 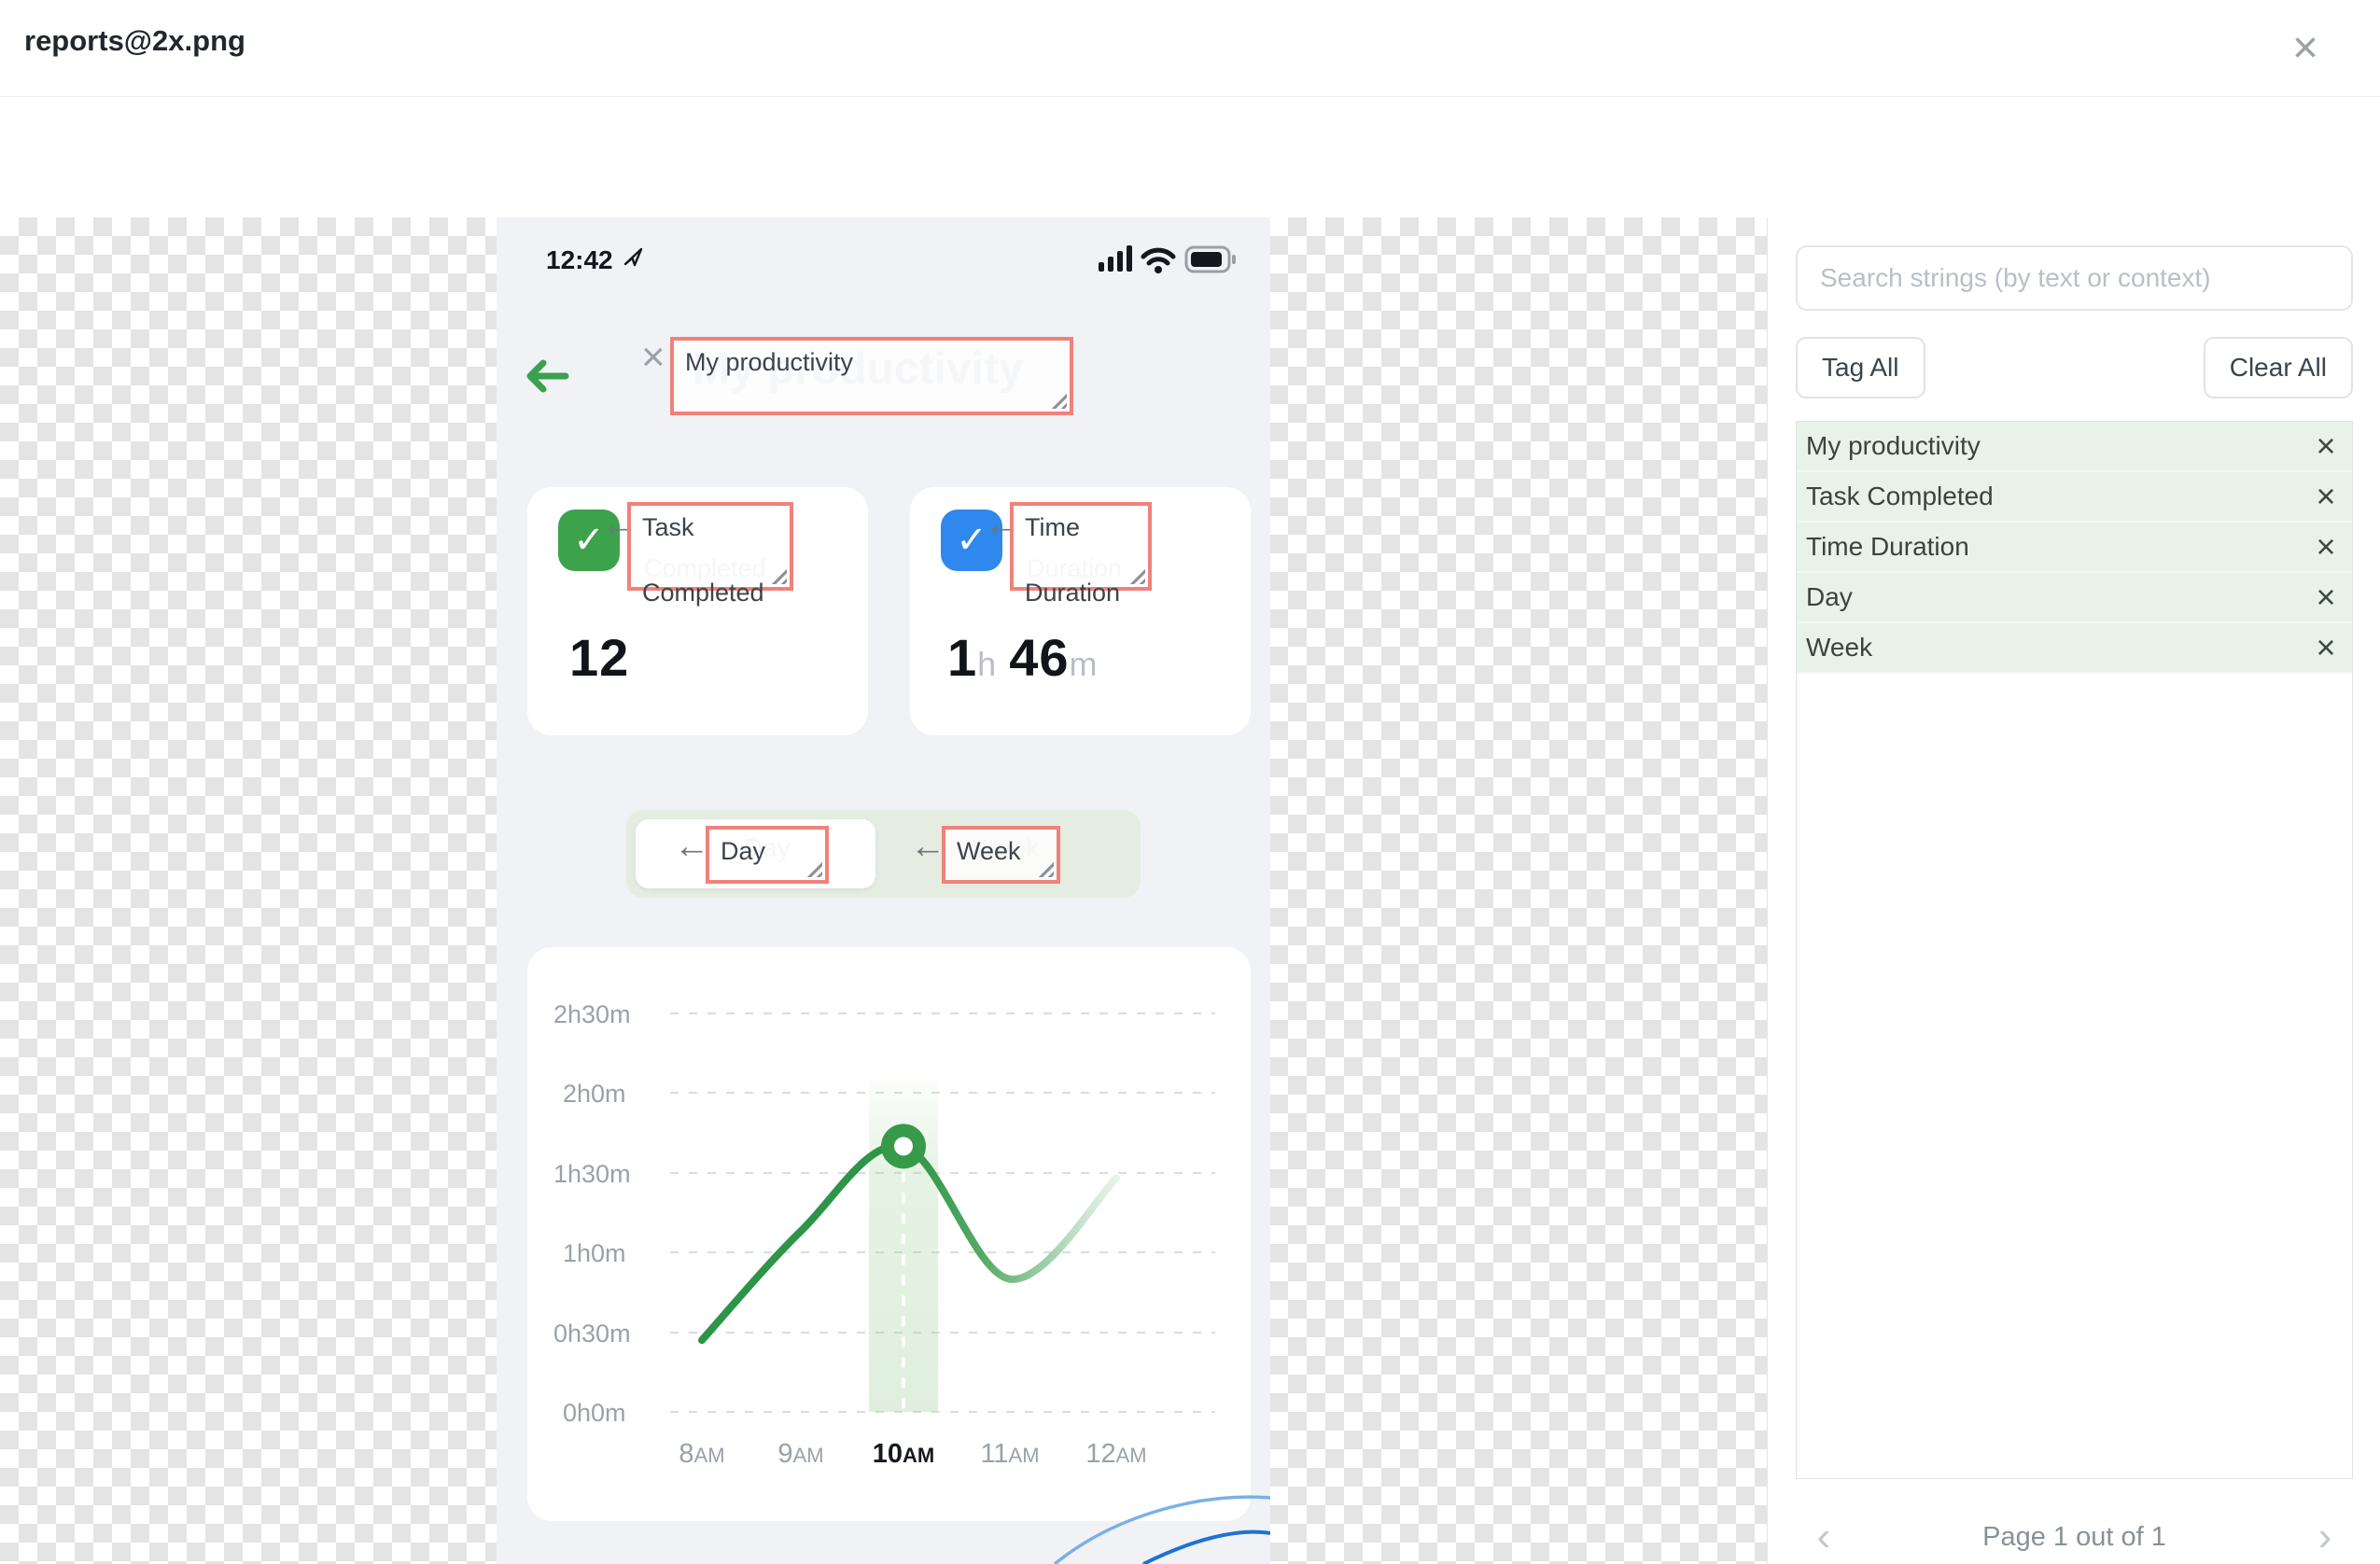 What do you see at coordinates (1860, 367) in the screenshot?
I see `tag-all-button: Tag All` at bounding box center [1860, 367].